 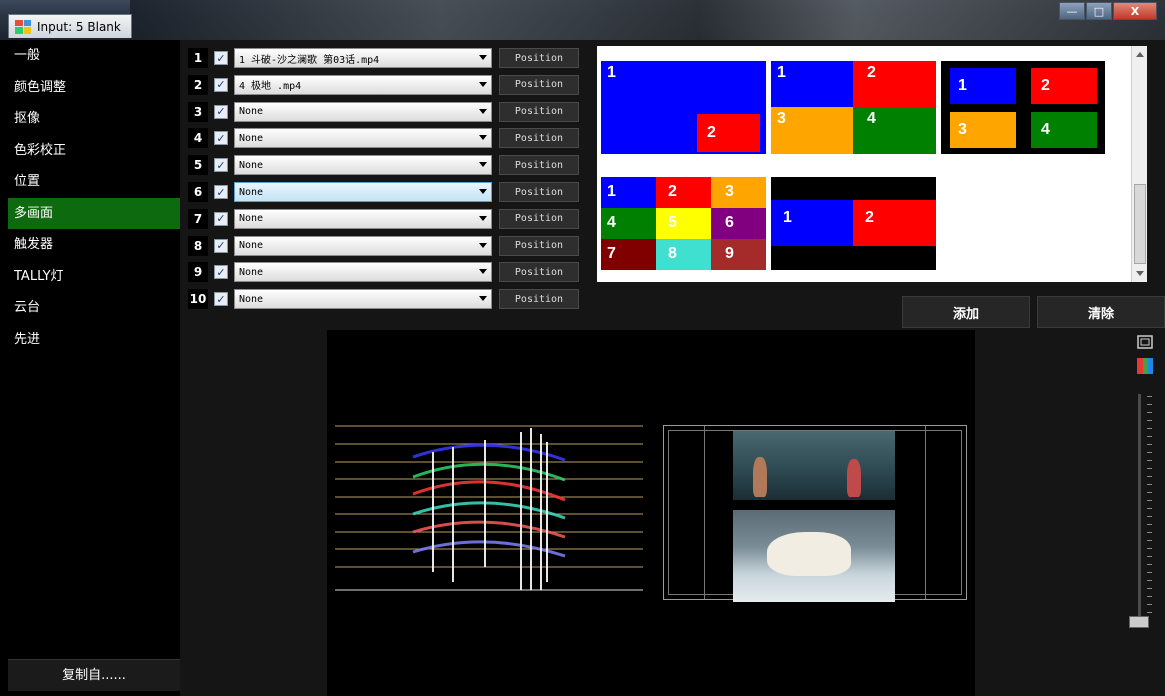 I want to click on input-row: 3 ✓ None Position, so click(x=383, y=112).